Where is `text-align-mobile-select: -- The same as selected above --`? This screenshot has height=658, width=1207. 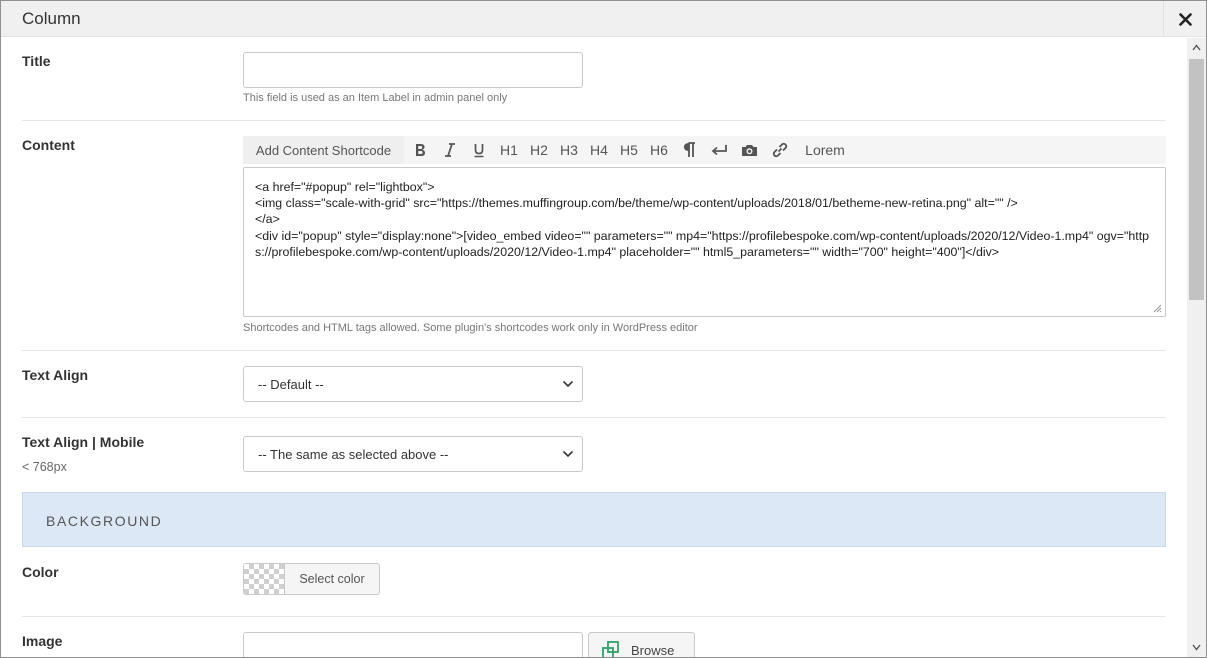
text-align-mobile-select: -- The same as selected above -- is located at coordinates (413, 454).